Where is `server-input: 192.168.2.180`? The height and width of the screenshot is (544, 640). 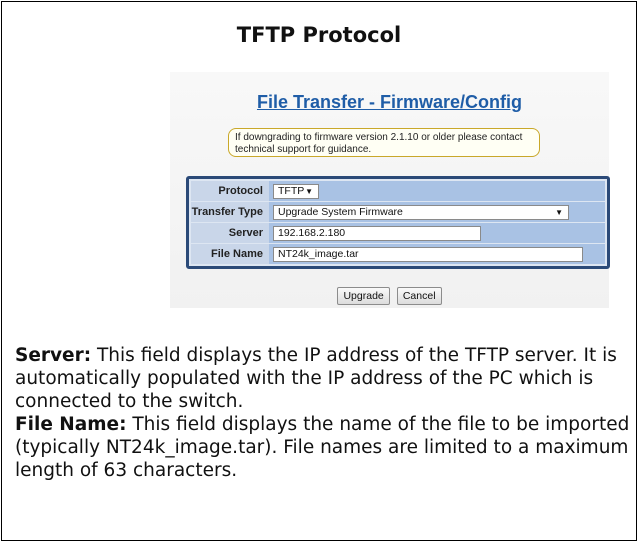 server-input: 192.168.2.180 is located at coordinates (377, 233).